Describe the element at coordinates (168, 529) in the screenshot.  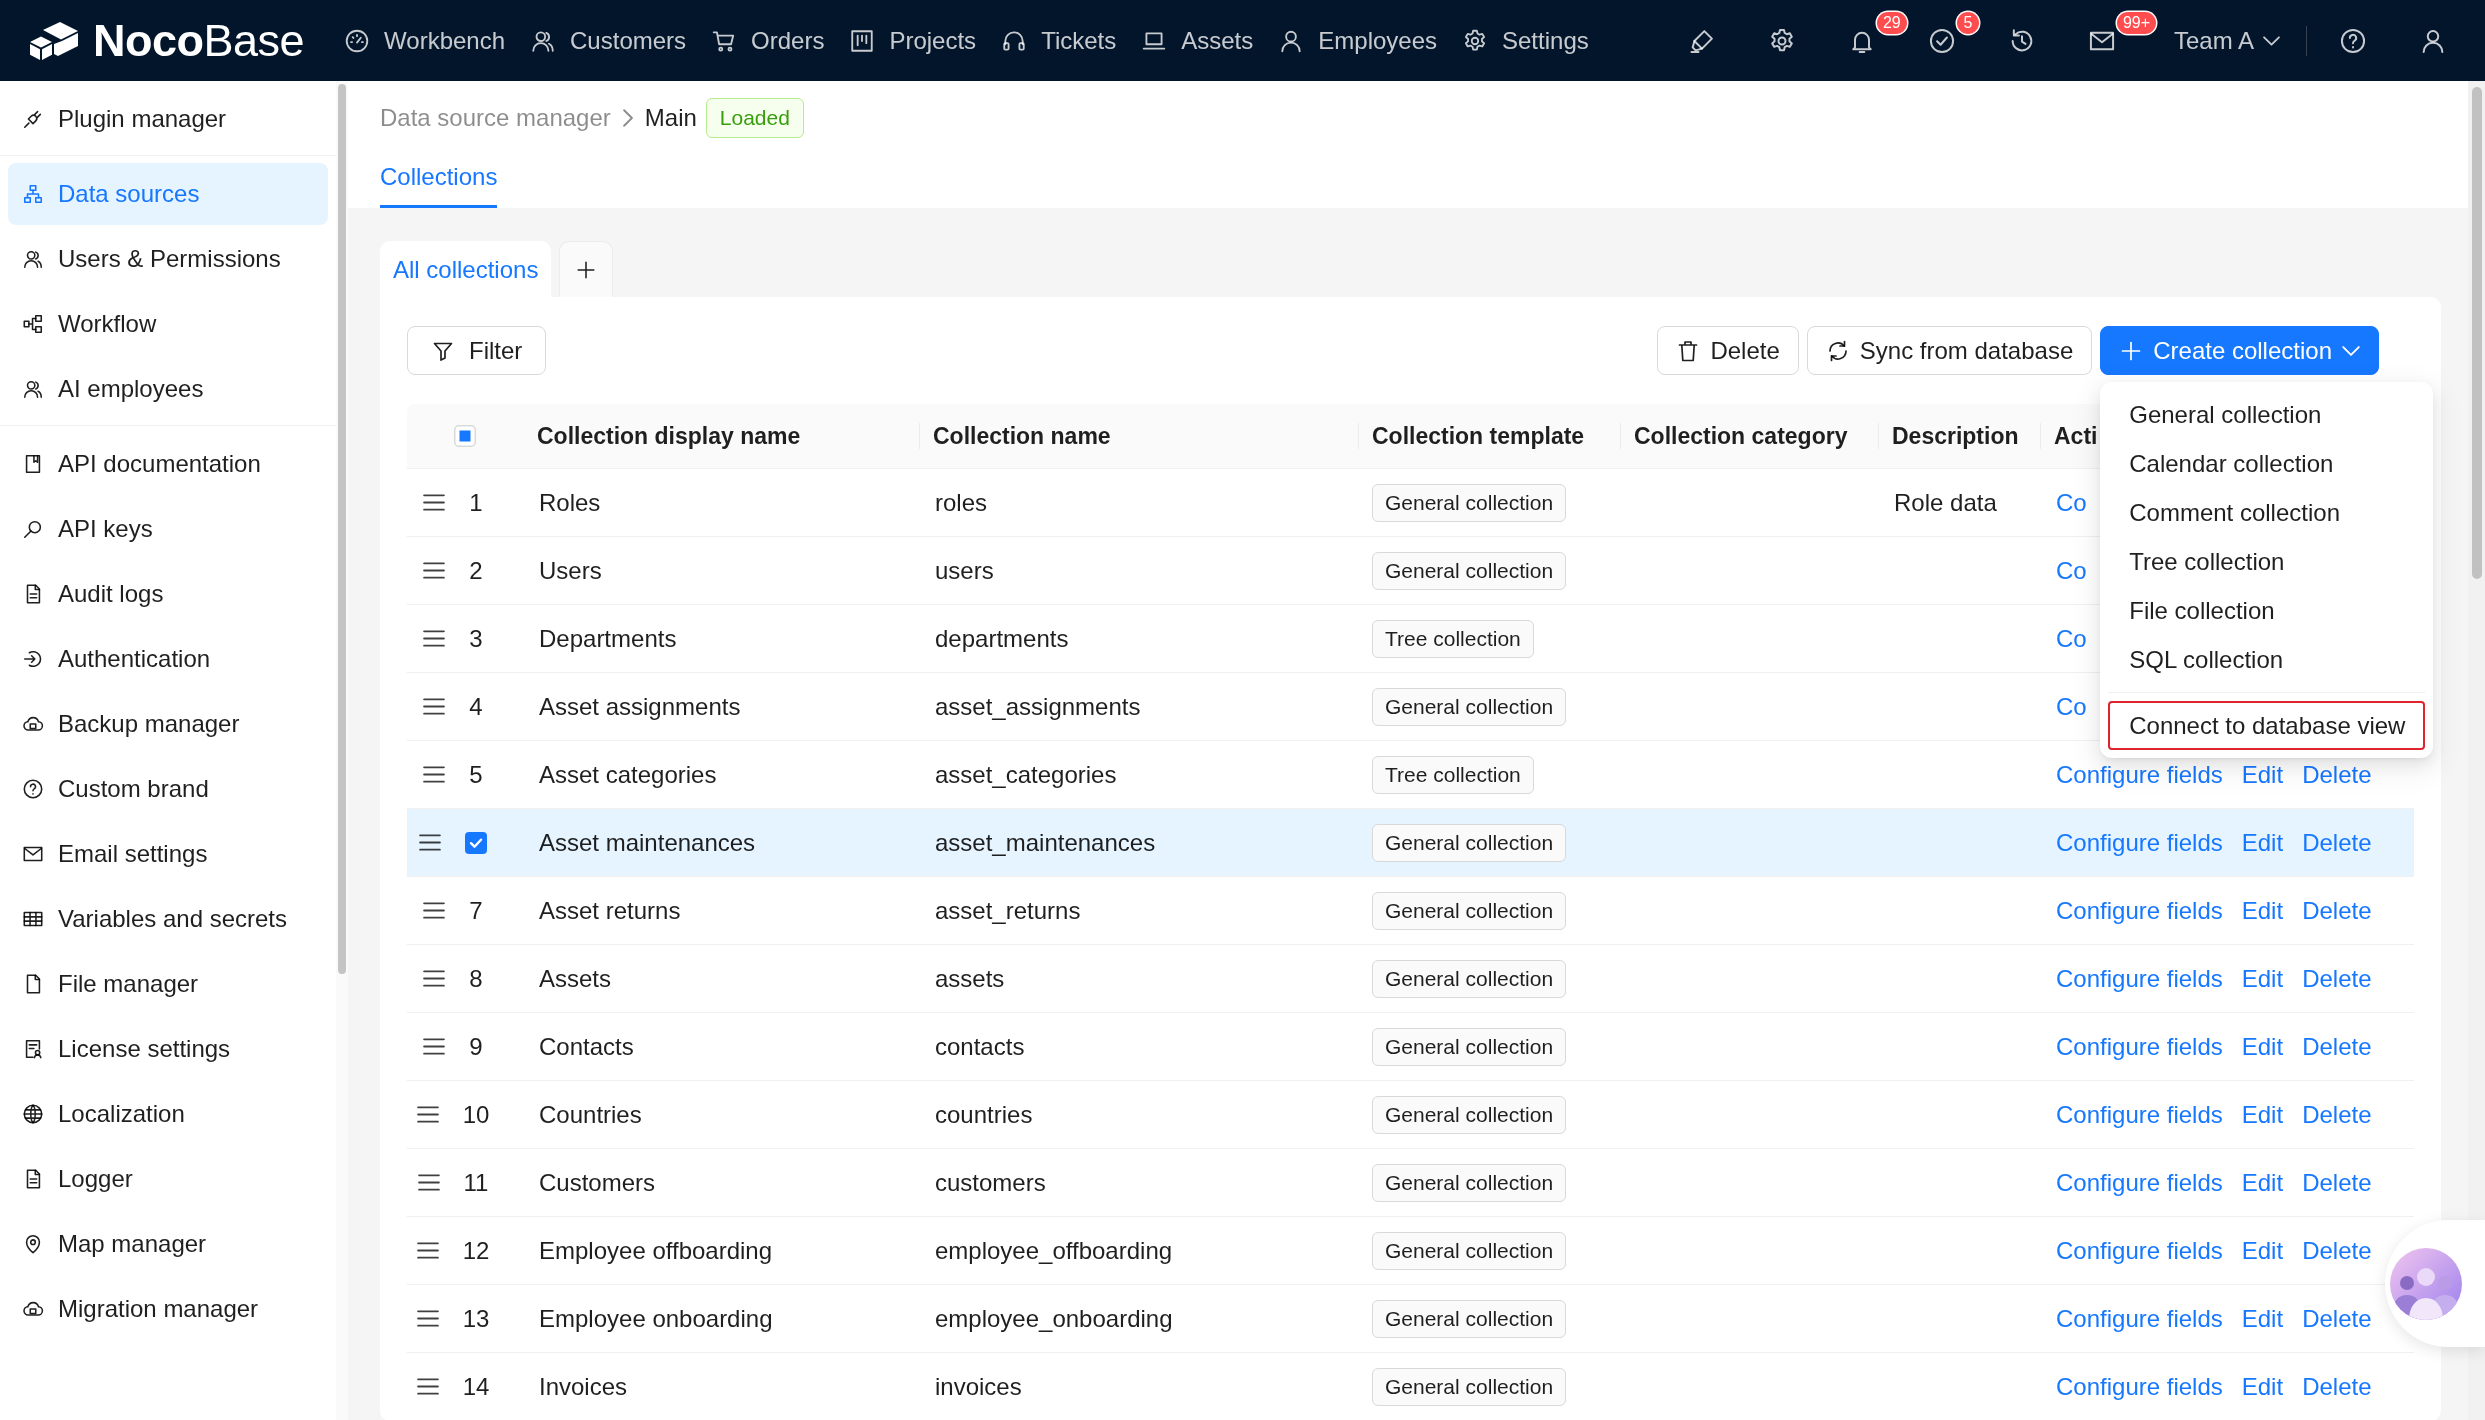
I see `sidebar-item: API keys` at that location.